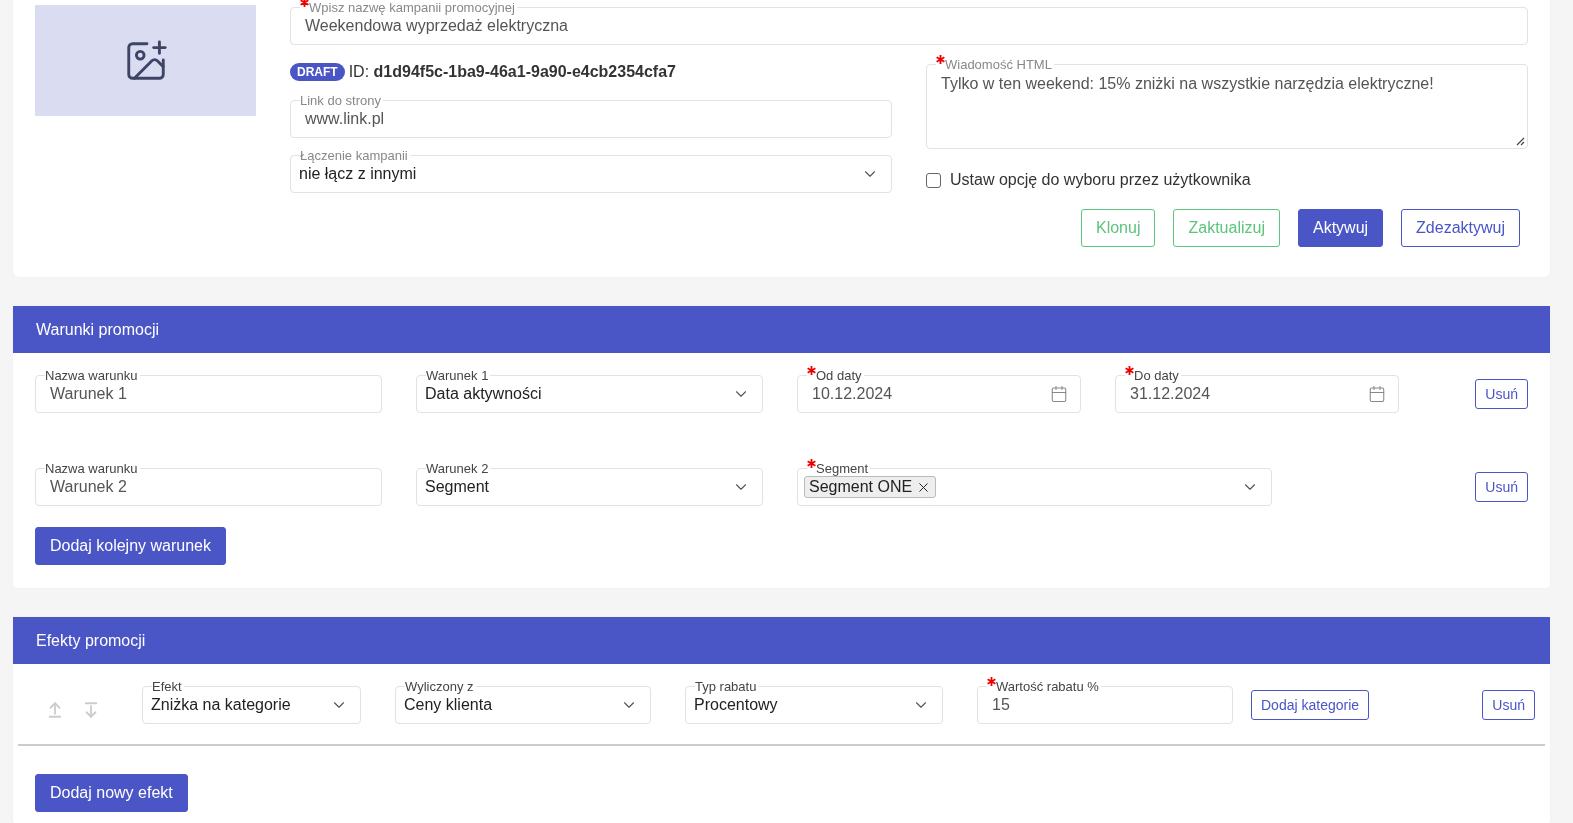  Describe the element at coordinates (853, 394) in the screenshot. I see `field-value: 10.12.2024` at that location.